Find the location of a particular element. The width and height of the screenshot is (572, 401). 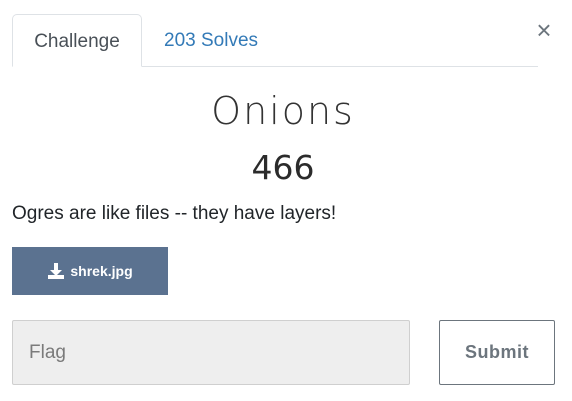

tab-bar: Challenge 203 Solves is located at coordinates (275, 40).